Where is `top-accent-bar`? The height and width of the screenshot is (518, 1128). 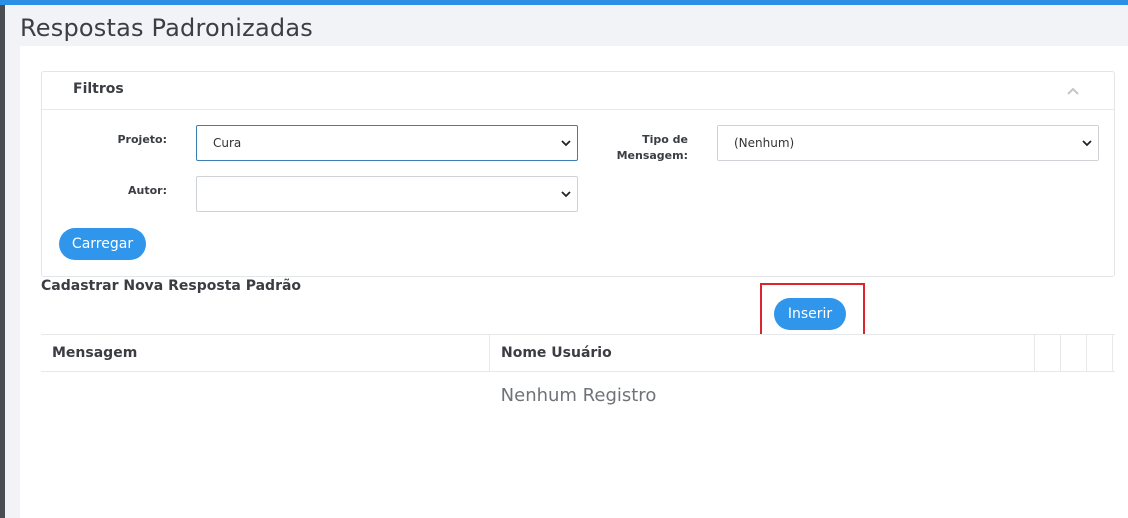
top-accent-bar is located at coordinates (564, 2).